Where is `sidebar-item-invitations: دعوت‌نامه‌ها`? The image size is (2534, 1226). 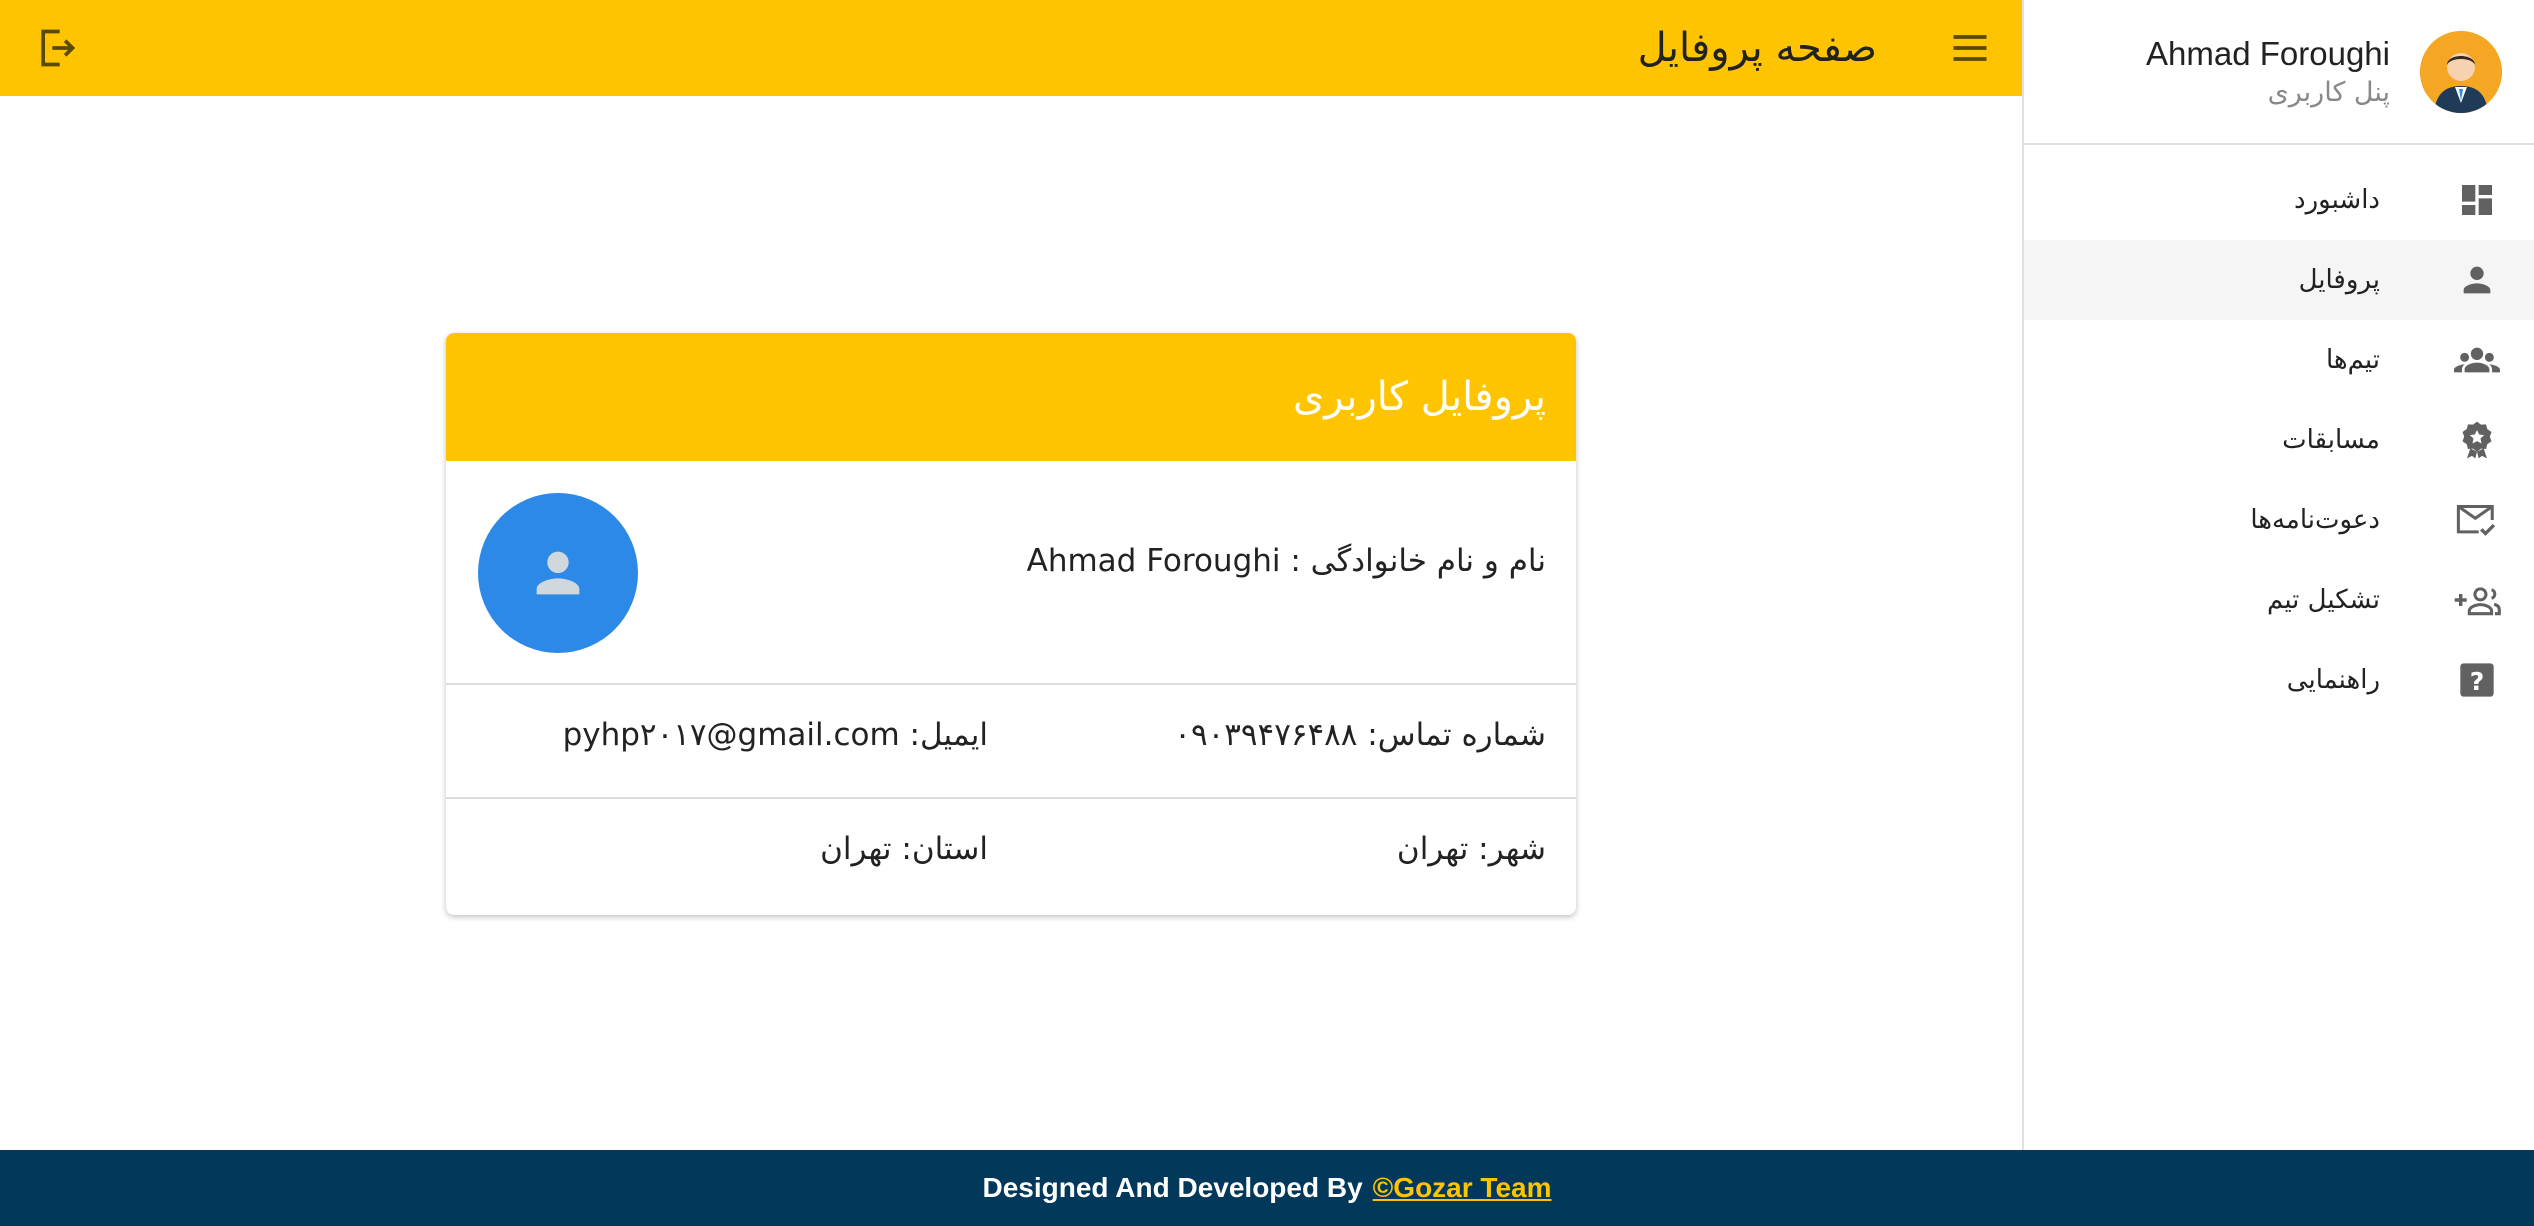 sidebar-item-invitations: دعوت‌نامه‌ها is located at coordinates (2279, 520).